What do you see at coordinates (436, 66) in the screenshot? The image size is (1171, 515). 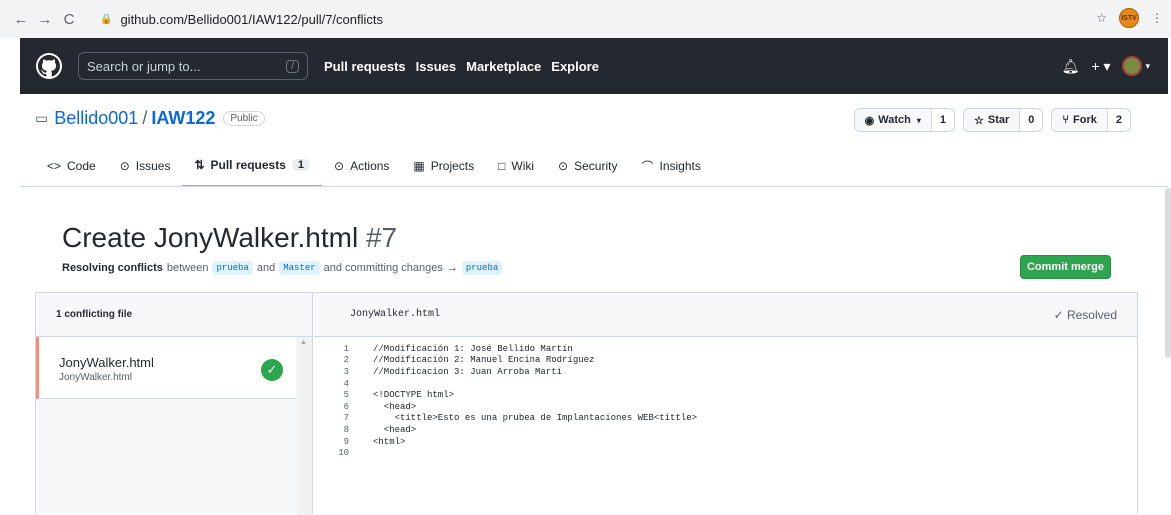 I see `nav-issues: Issues` at bounding box center [436, 66].